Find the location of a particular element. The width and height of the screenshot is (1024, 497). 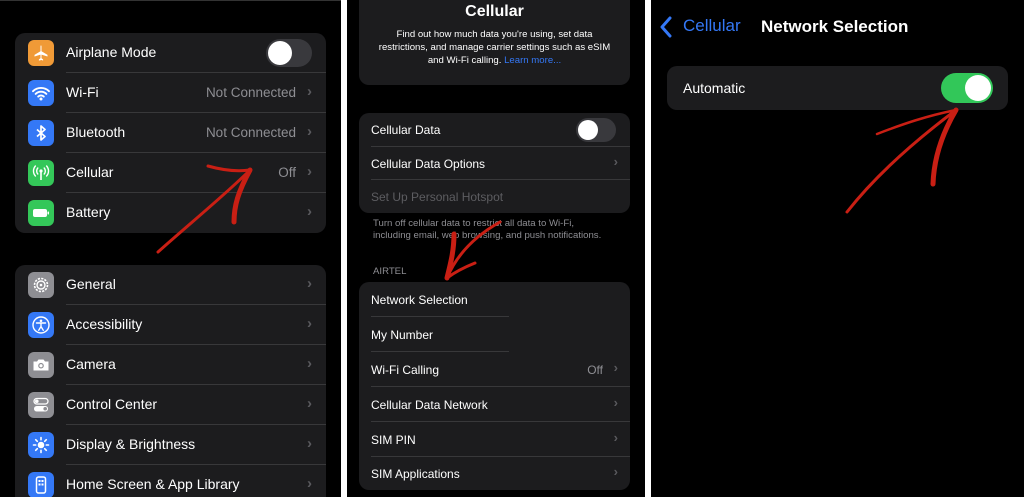

annotation-arrow-network-selection is located at coordinates (473, 250).